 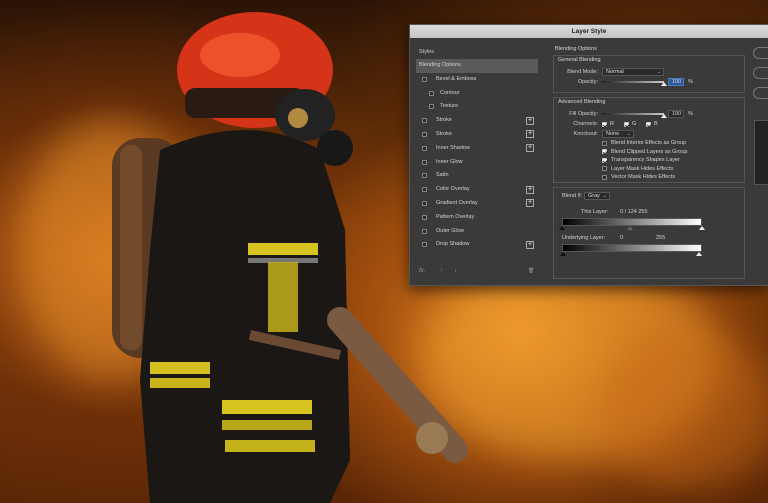 What do you see at coordinates (442, 175) in the screenshot?
I see `style-item-label: Satin` at bounding box center [442, 175].